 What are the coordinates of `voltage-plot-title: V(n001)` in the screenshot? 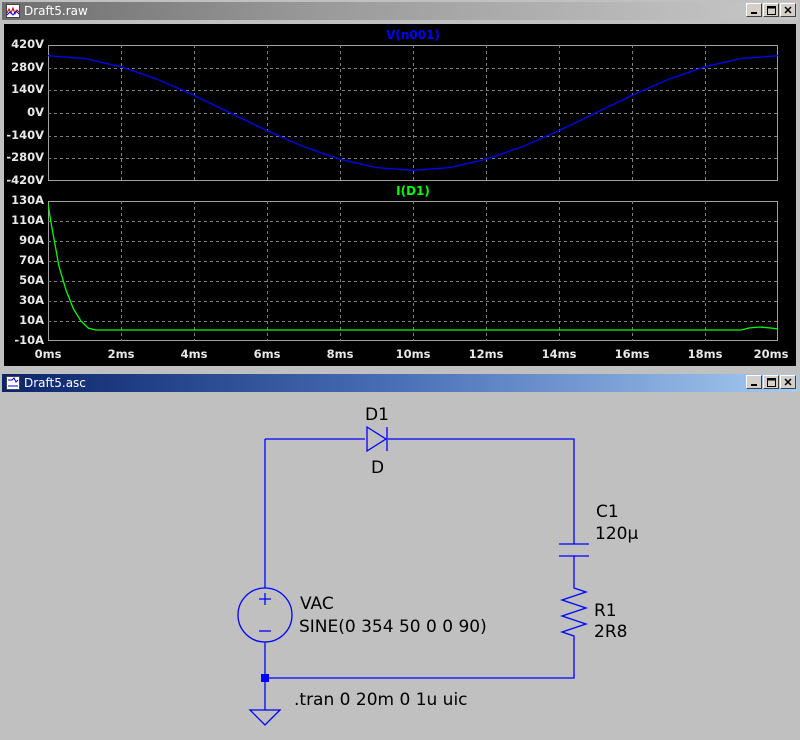 It's located at (413, 35).